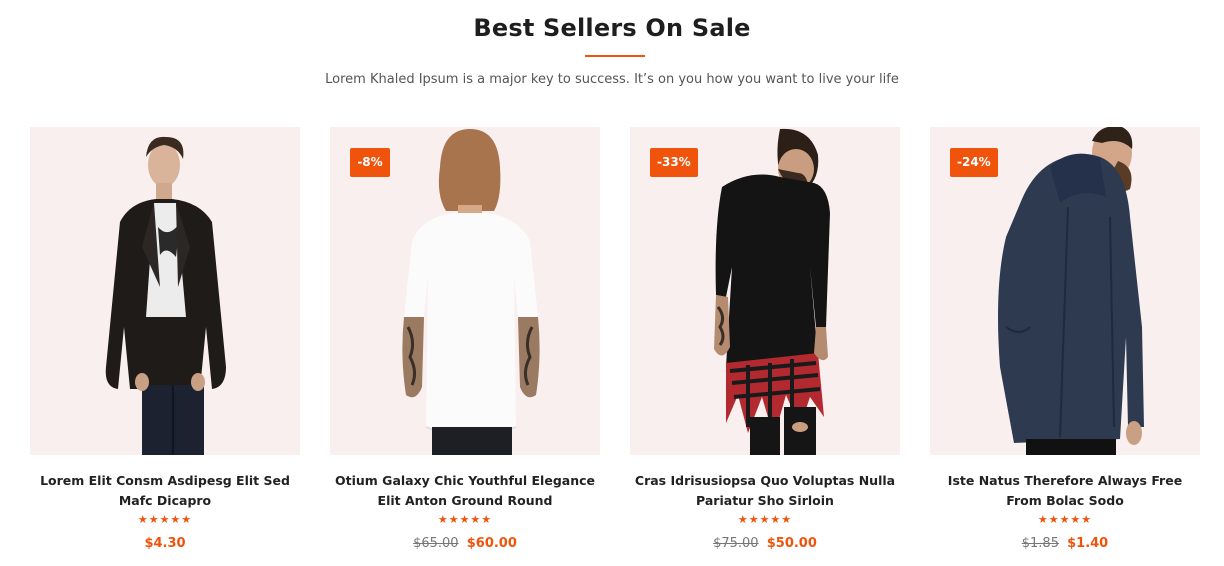  I want to click on discount-badge: -8%, so click(370, 162).